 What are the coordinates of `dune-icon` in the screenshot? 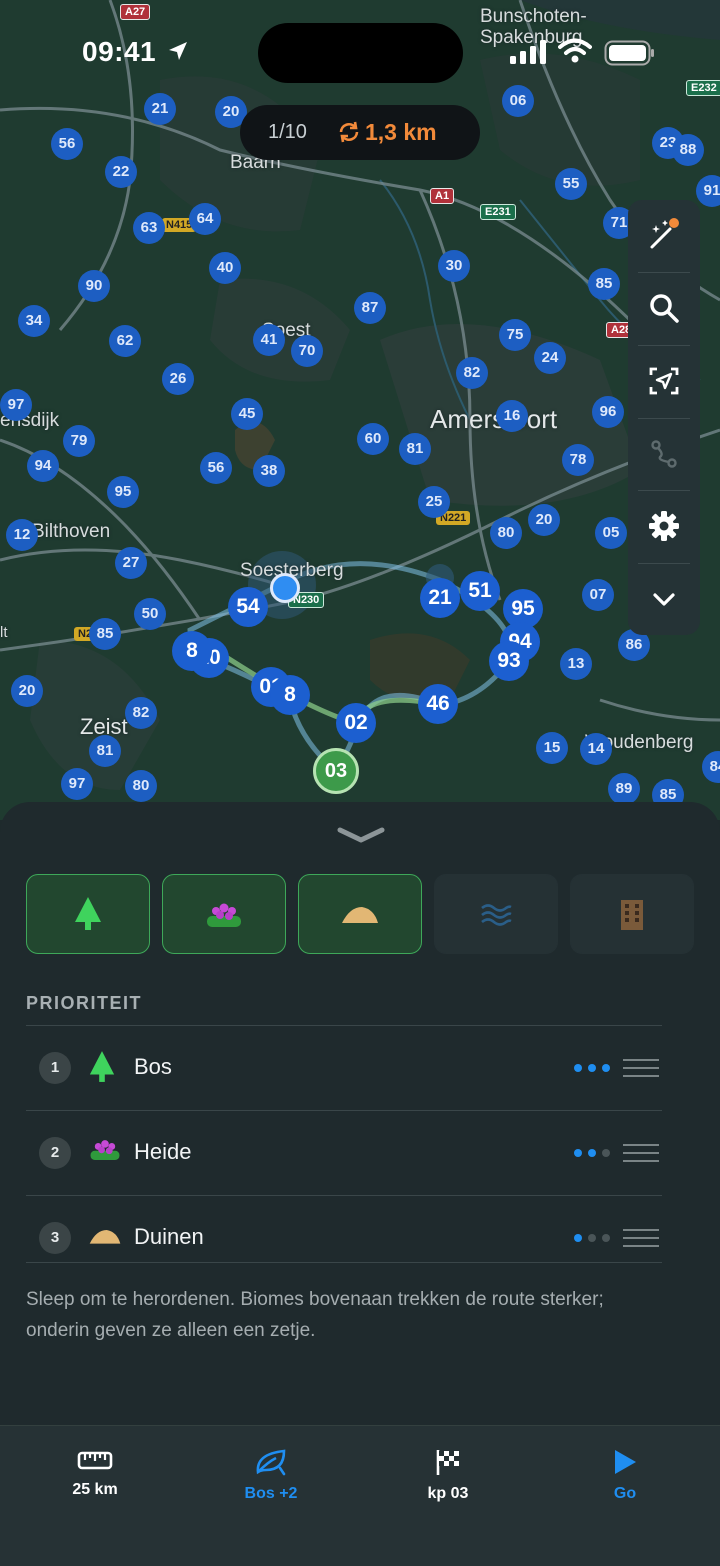 It's located at (105, 1237).